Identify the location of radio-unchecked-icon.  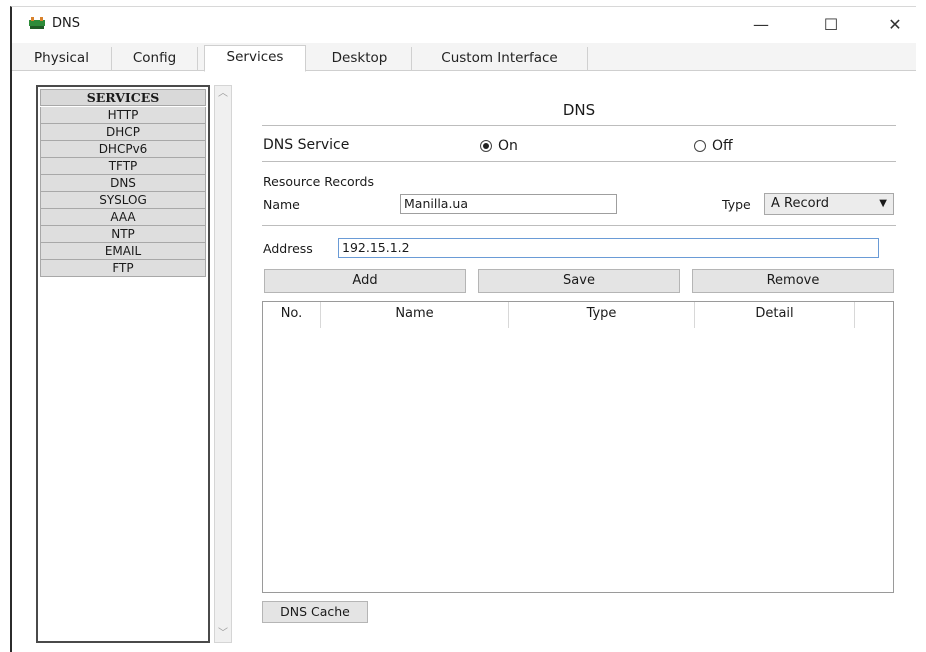
(700, 146).